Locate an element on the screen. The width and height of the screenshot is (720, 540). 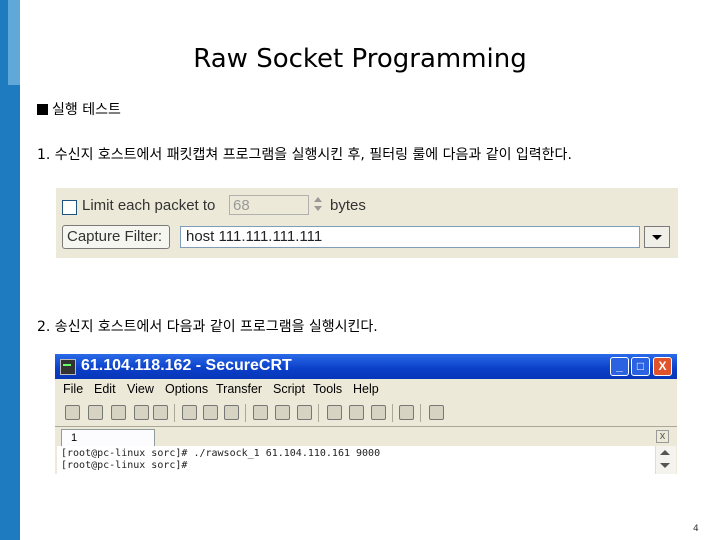
menu-script: Script is located at coordinates (289, 389).